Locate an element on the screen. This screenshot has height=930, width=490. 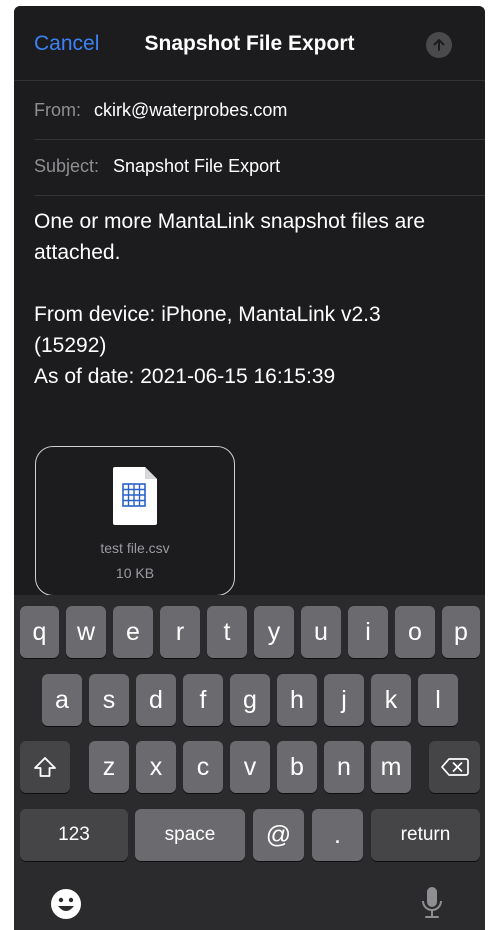
compose-title: Snapshot File Export is located at coordinates (249, 43).